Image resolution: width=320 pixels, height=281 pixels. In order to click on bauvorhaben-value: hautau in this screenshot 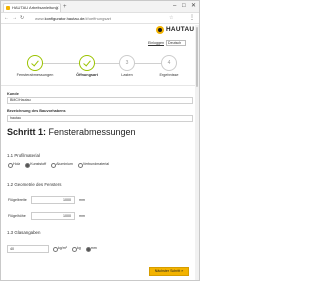, I will do `click(15, 118)`.